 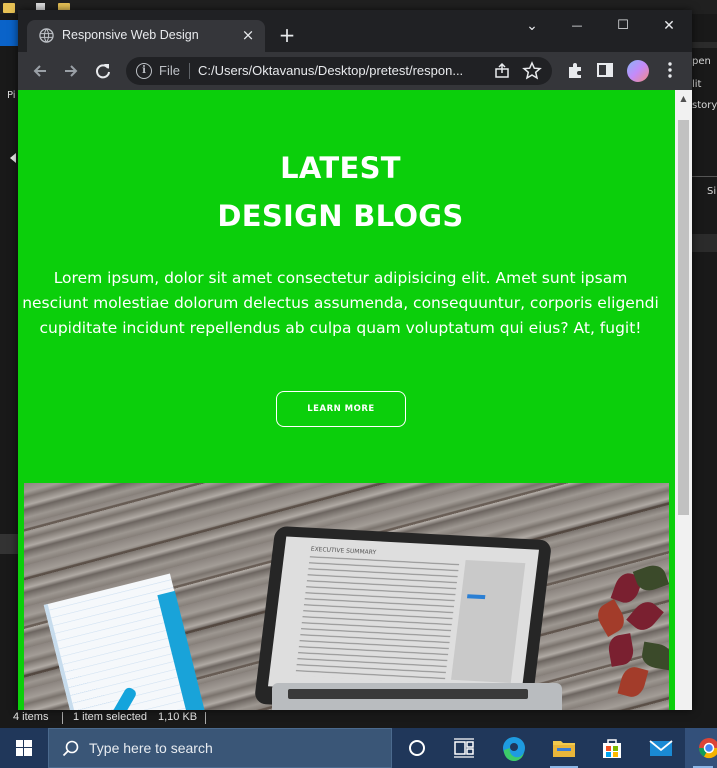 I want to click on new-tab-button: +, so click(x=287, y=35).